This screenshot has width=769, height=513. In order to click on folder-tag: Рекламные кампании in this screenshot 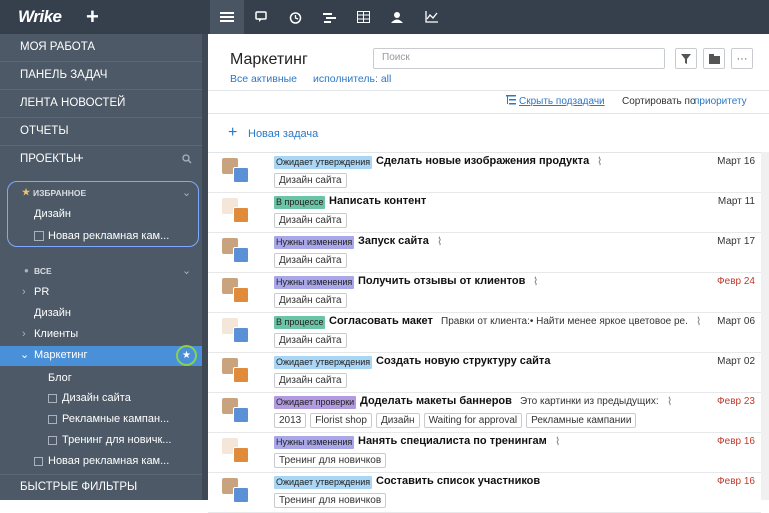, I will do `click(581, 420)`.